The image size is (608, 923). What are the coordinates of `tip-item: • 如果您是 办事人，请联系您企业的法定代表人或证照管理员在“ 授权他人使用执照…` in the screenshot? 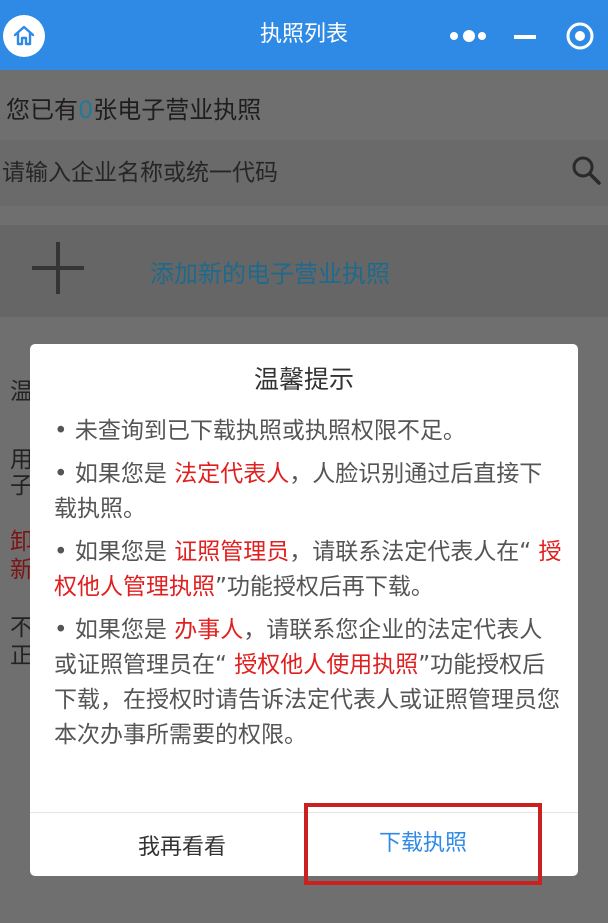 It's located at (309, 683).